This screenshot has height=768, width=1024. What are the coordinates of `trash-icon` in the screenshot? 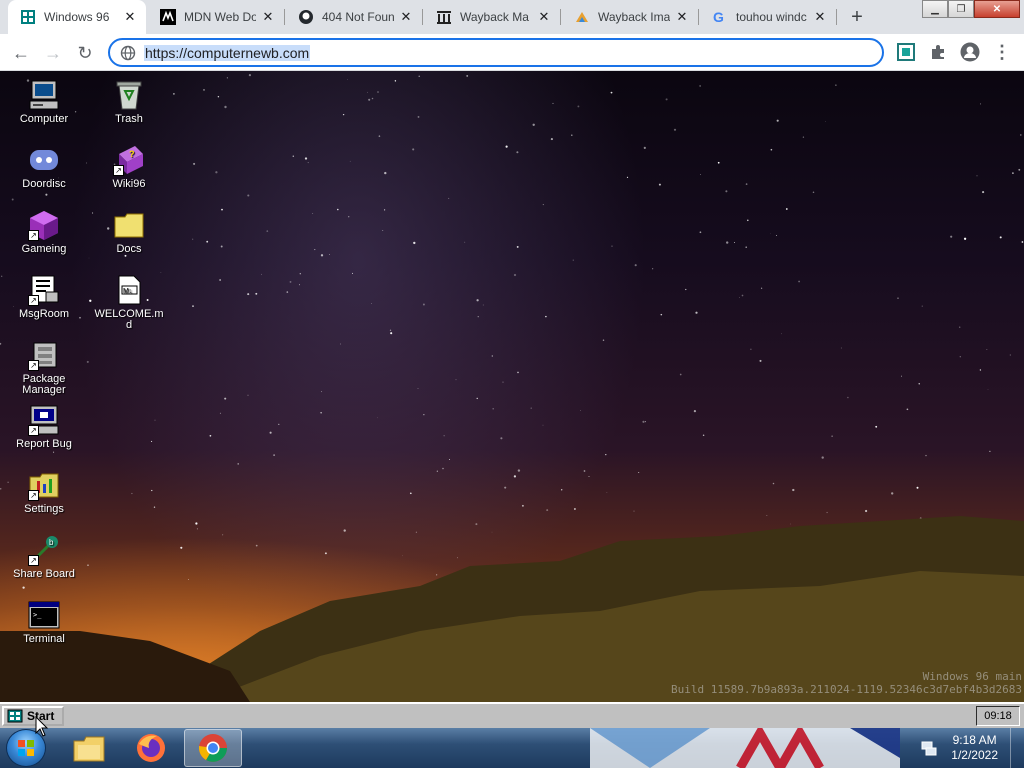 It's located at (129, 95).